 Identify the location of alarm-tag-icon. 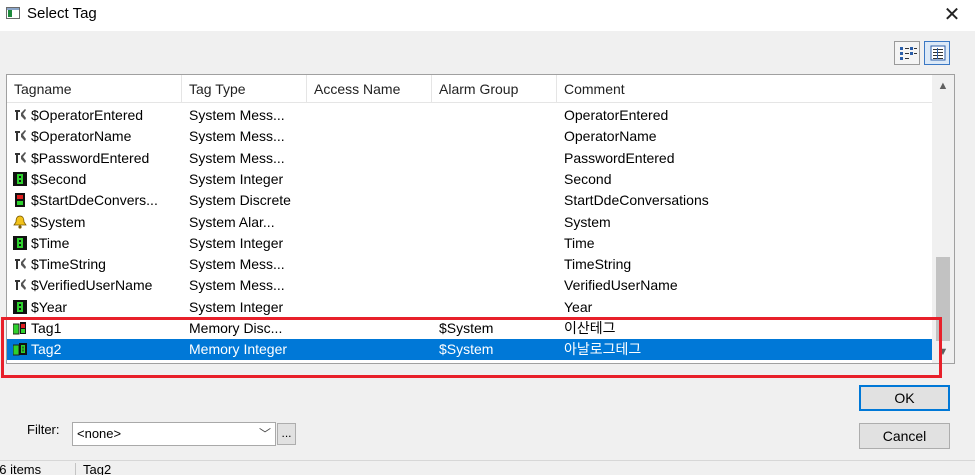
(20, 221).